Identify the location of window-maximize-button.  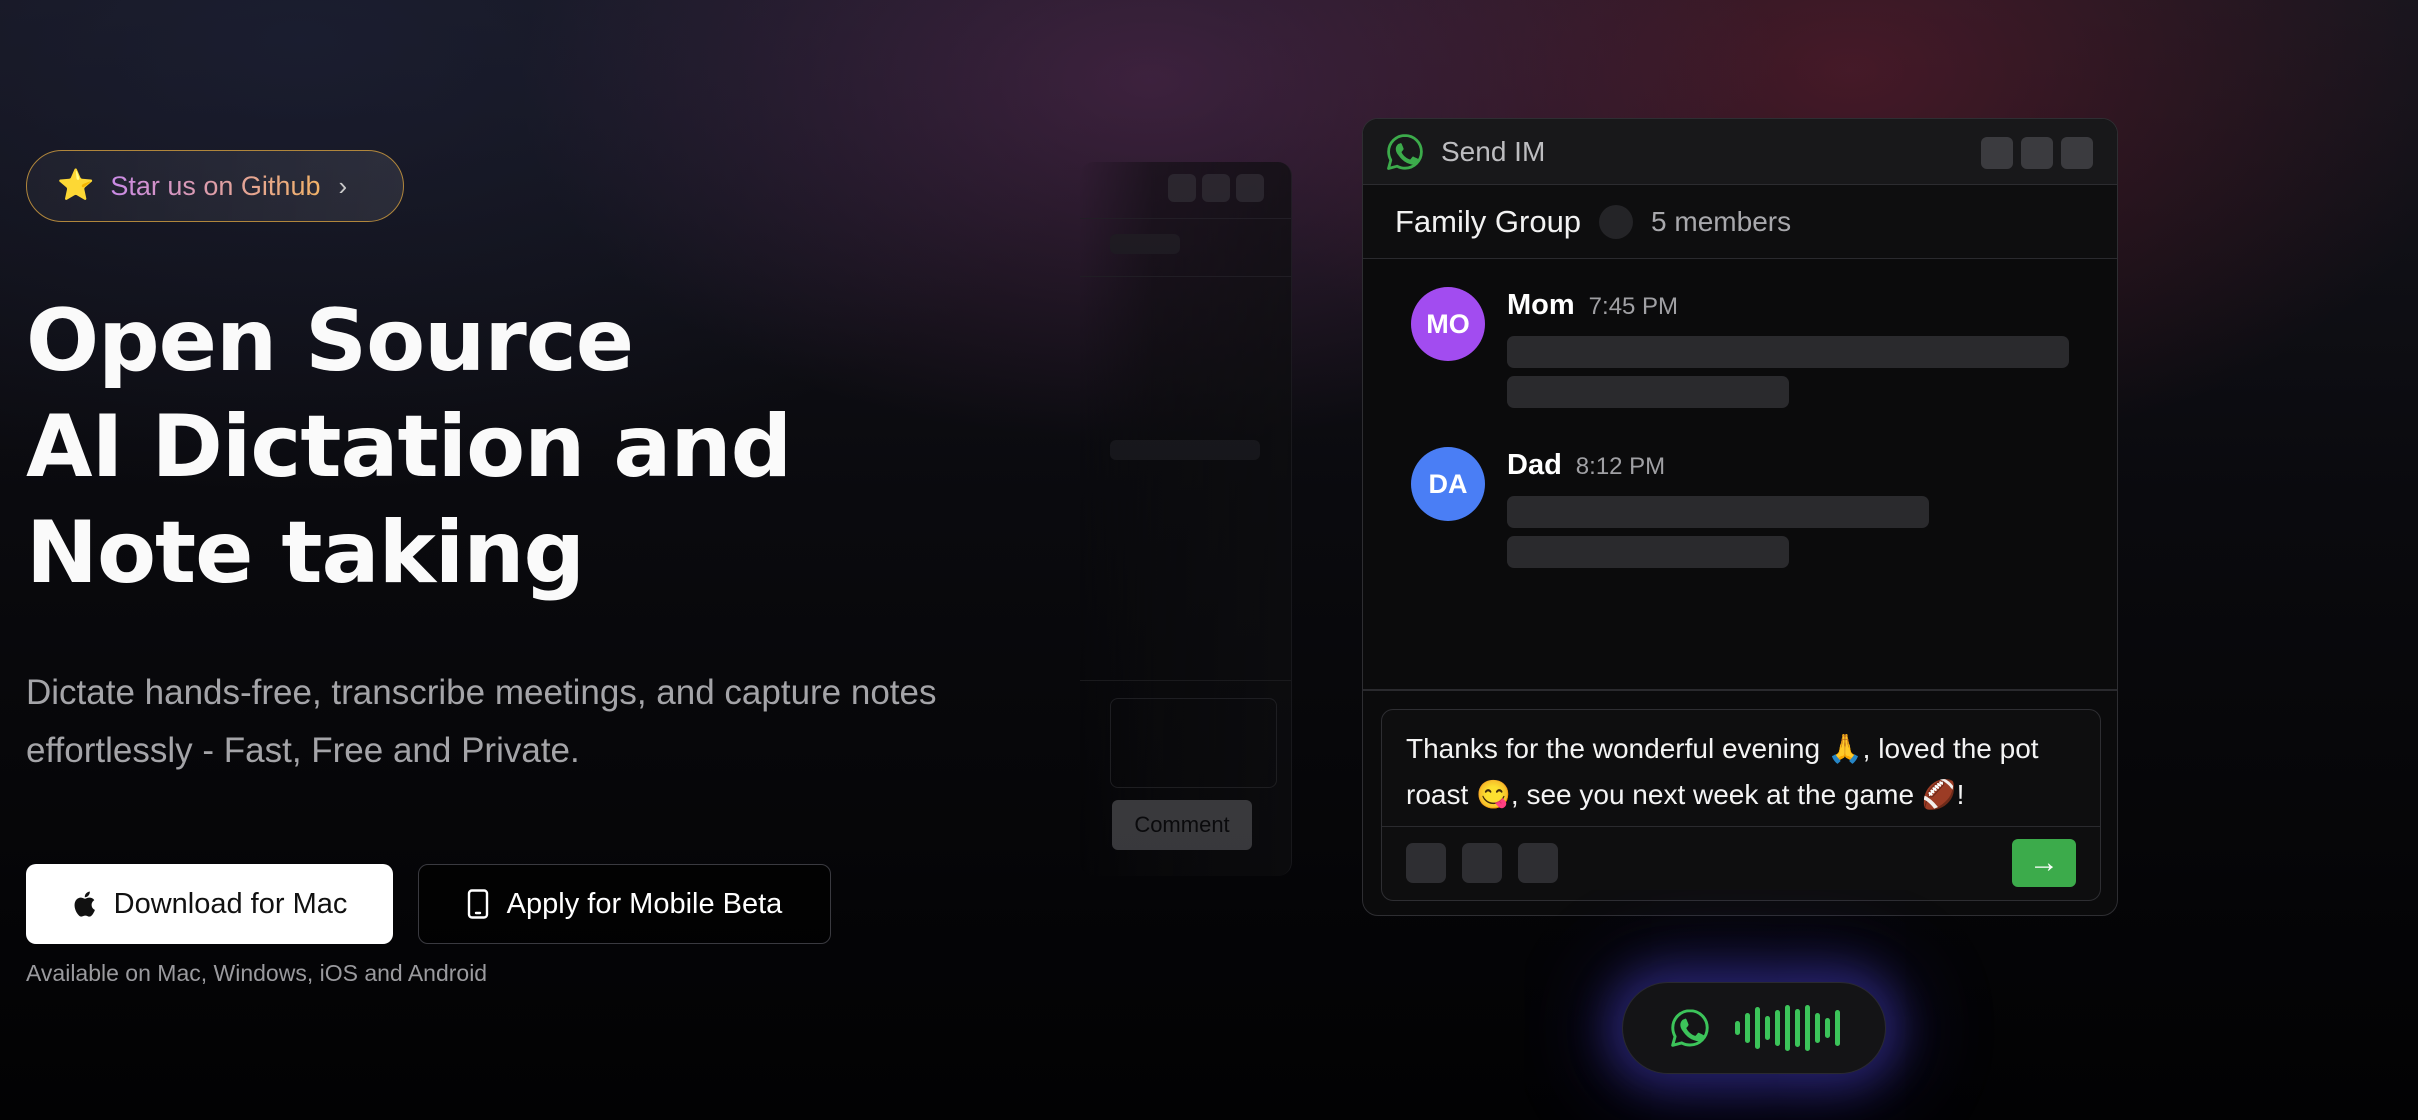
(2037, 153).